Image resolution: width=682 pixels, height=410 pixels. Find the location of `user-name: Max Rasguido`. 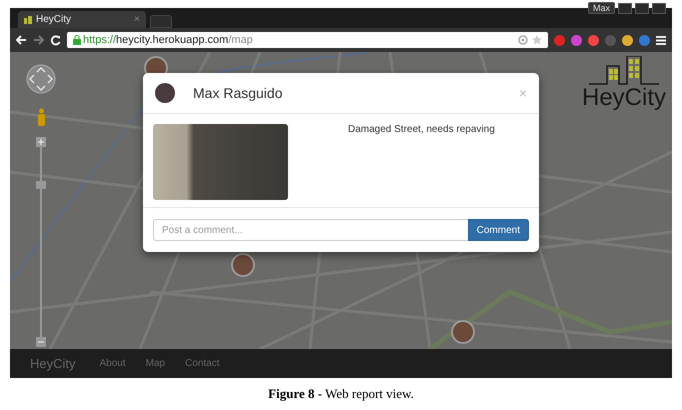

user-name: Max Rasguido is located at coordinates (238, 93).